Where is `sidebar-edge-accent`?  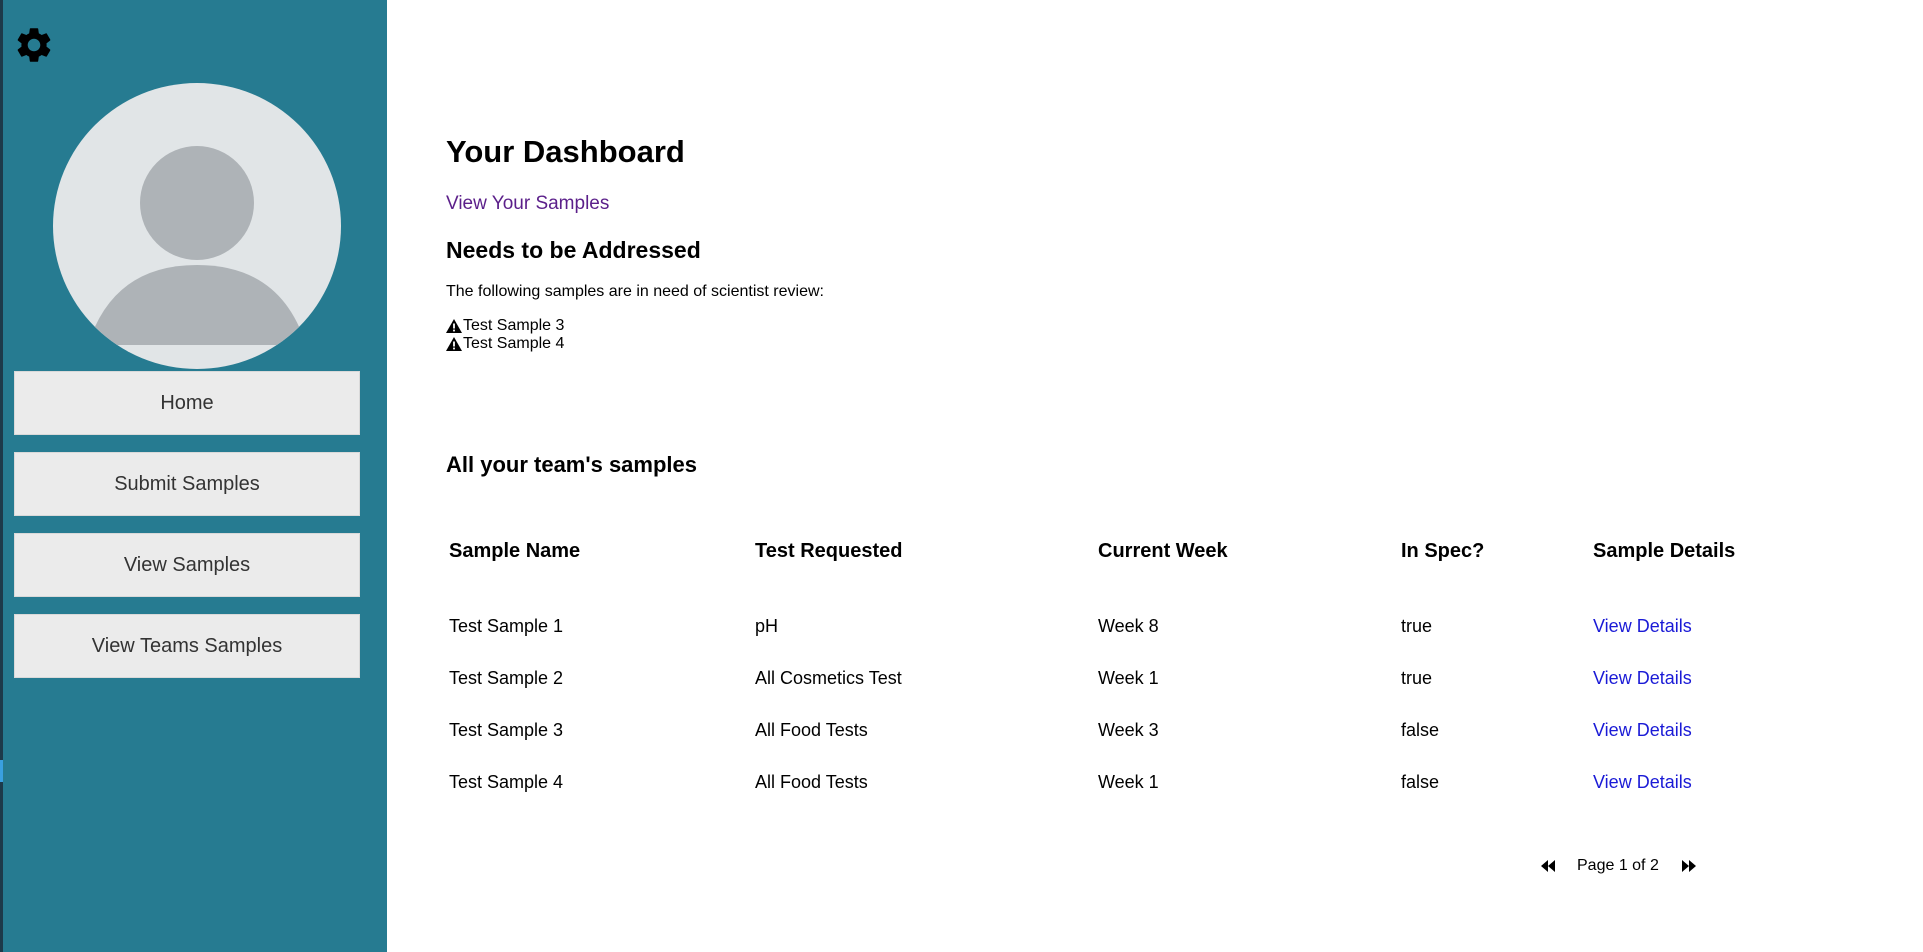
sidebar-edge-accent is located at coordinates (1, 771).